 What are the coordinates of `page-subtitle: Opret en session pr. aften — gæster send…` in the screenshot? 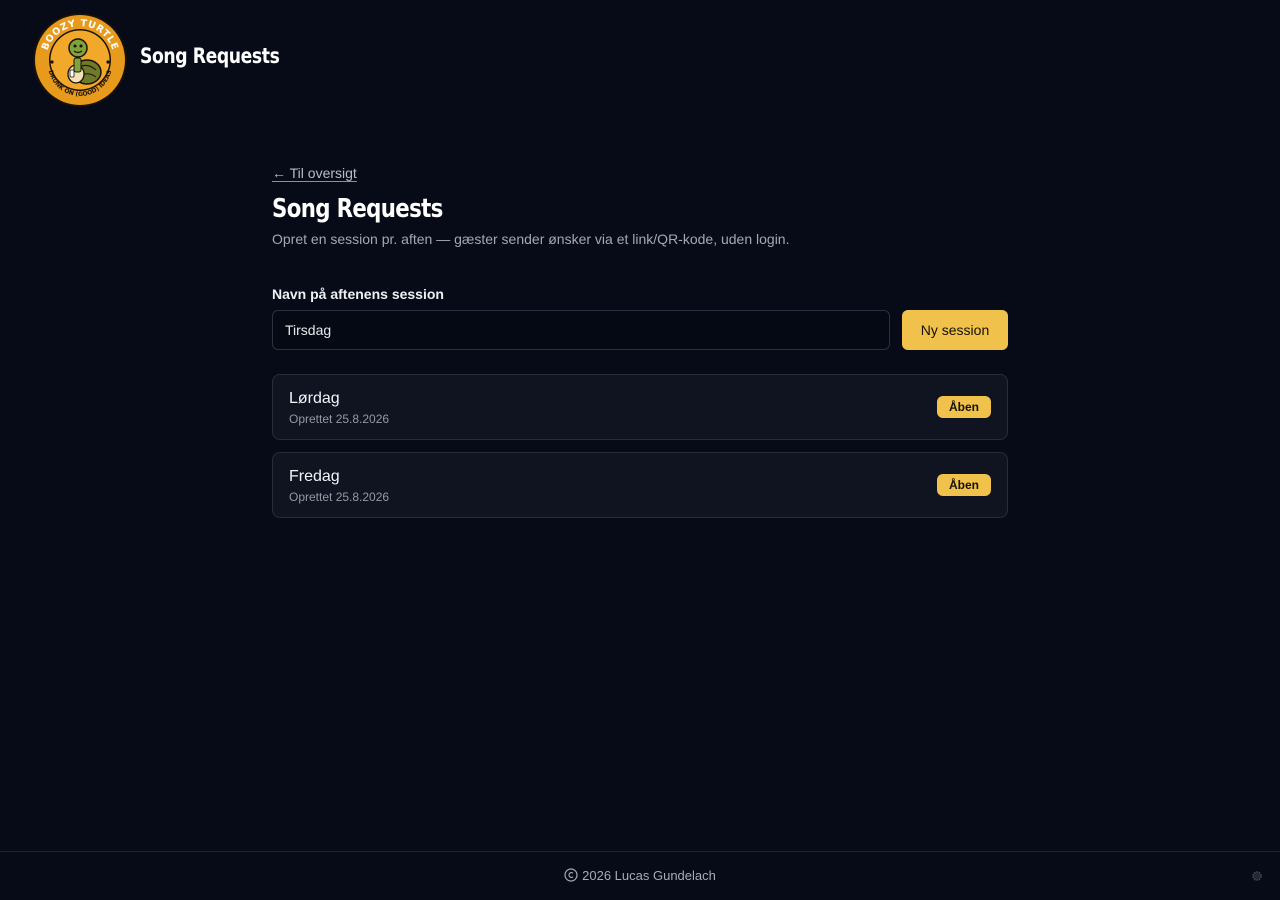 It's located at (531, 239).